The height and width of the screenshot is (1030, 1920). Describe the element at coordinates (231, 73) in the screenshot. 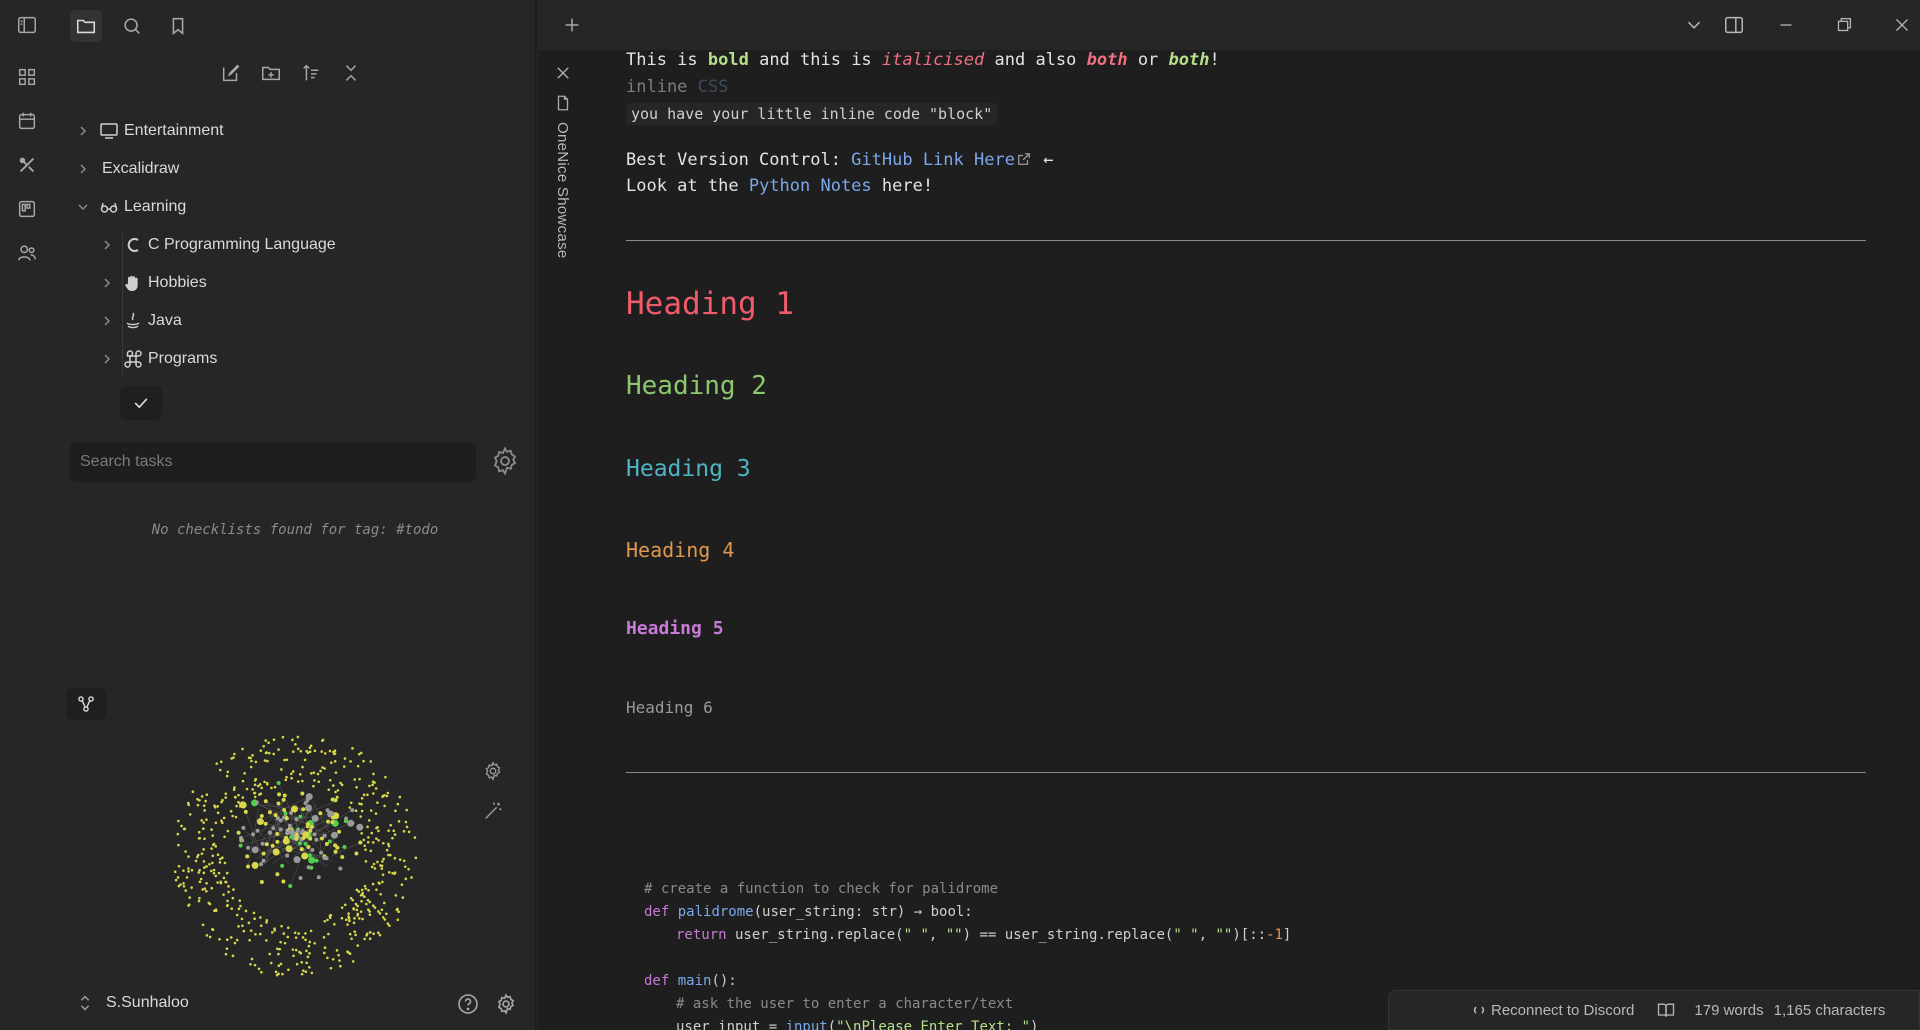

I see `new-note-icon` at that location.